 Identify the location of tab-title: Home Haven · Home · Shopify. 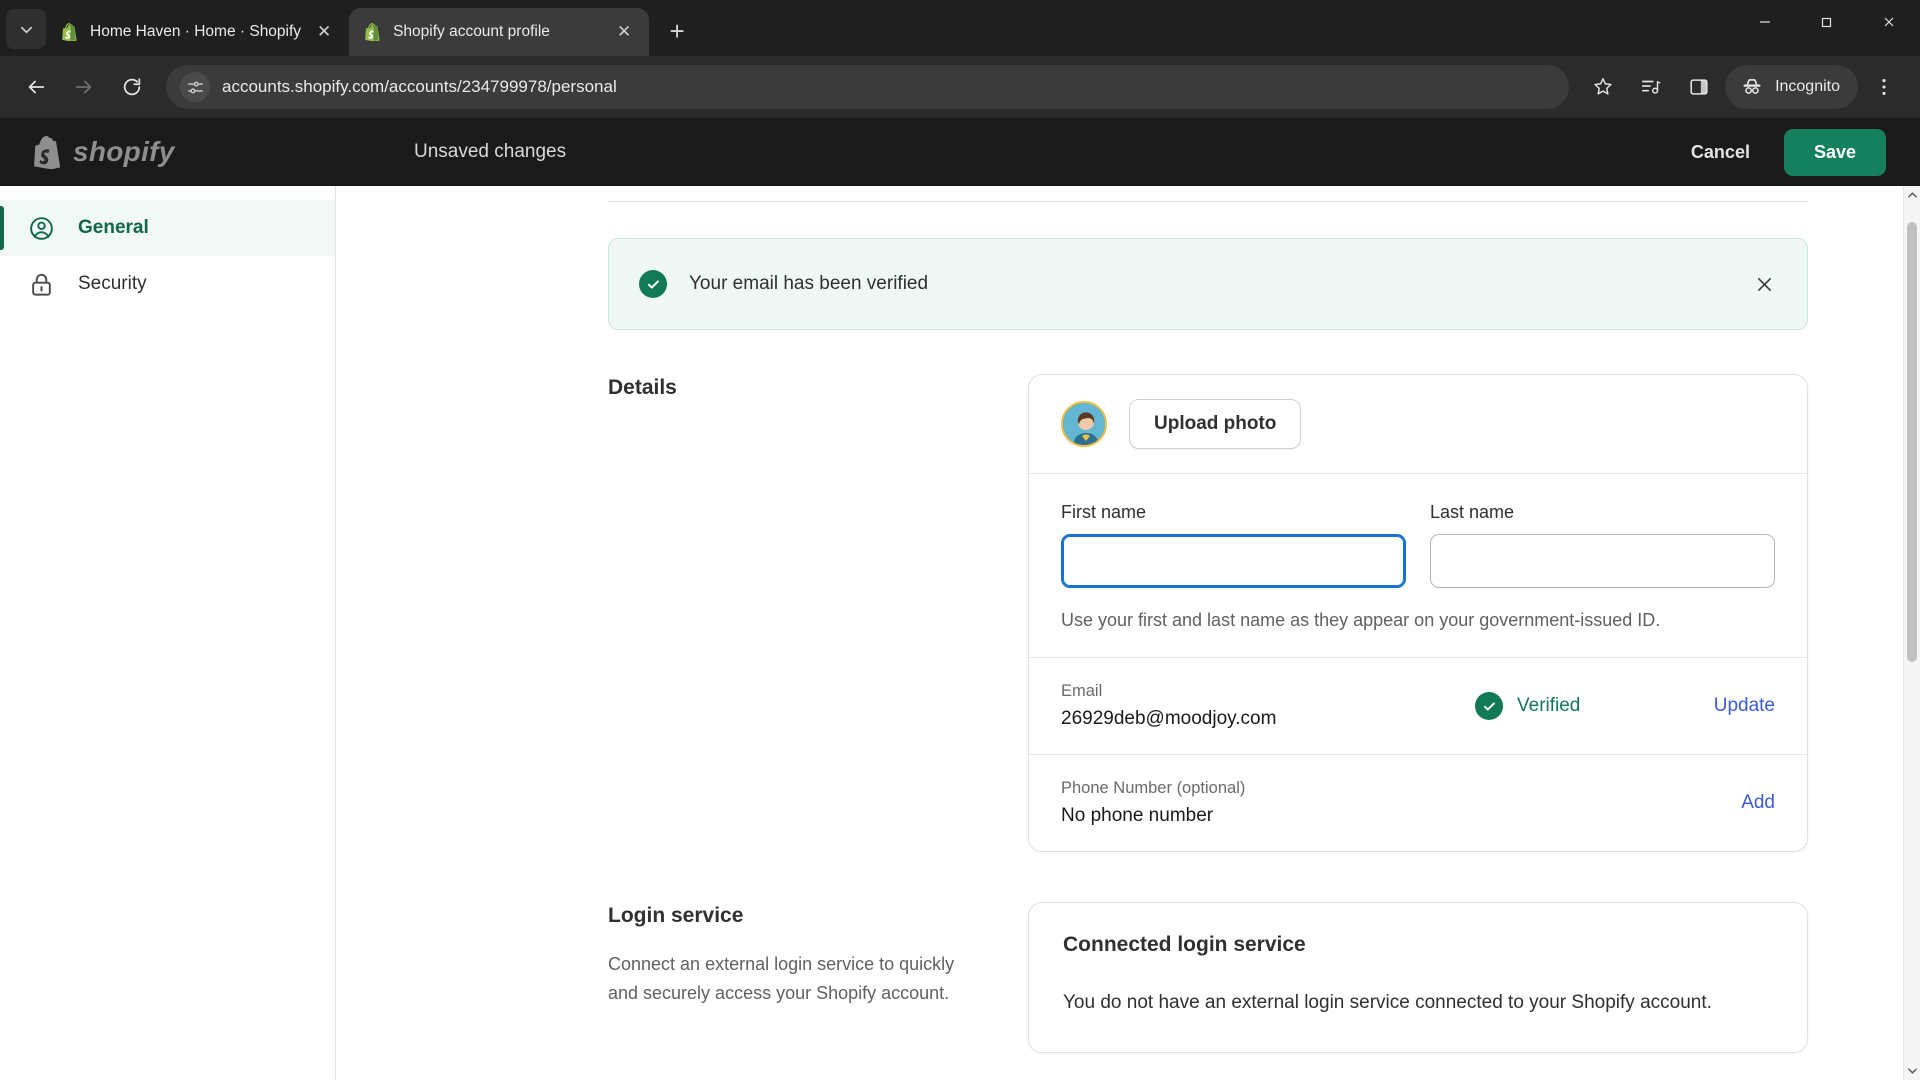
(196, 31).